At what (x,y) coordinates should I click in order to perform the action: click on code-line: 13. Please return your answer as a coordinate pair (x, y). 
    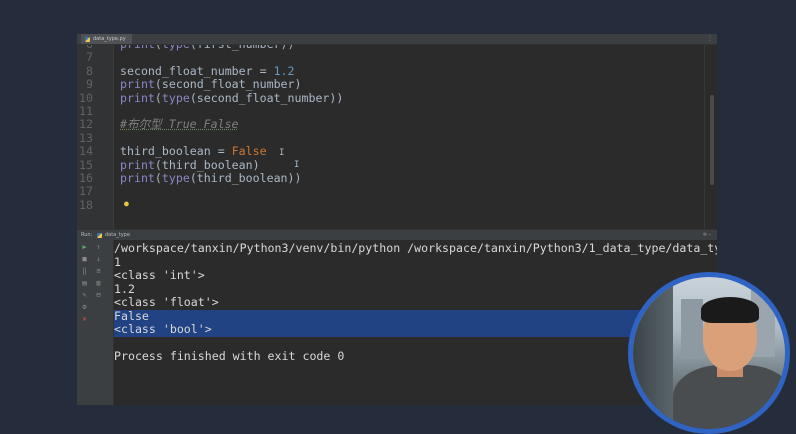
    Looking at the image, I should click on (397, 137).